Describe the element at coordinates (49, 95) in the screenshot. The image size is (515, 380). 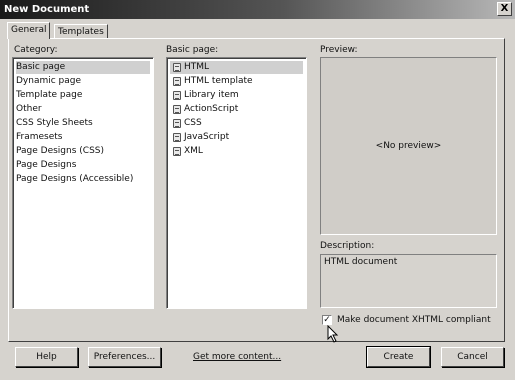
I see `category-item: Template page` at that location.